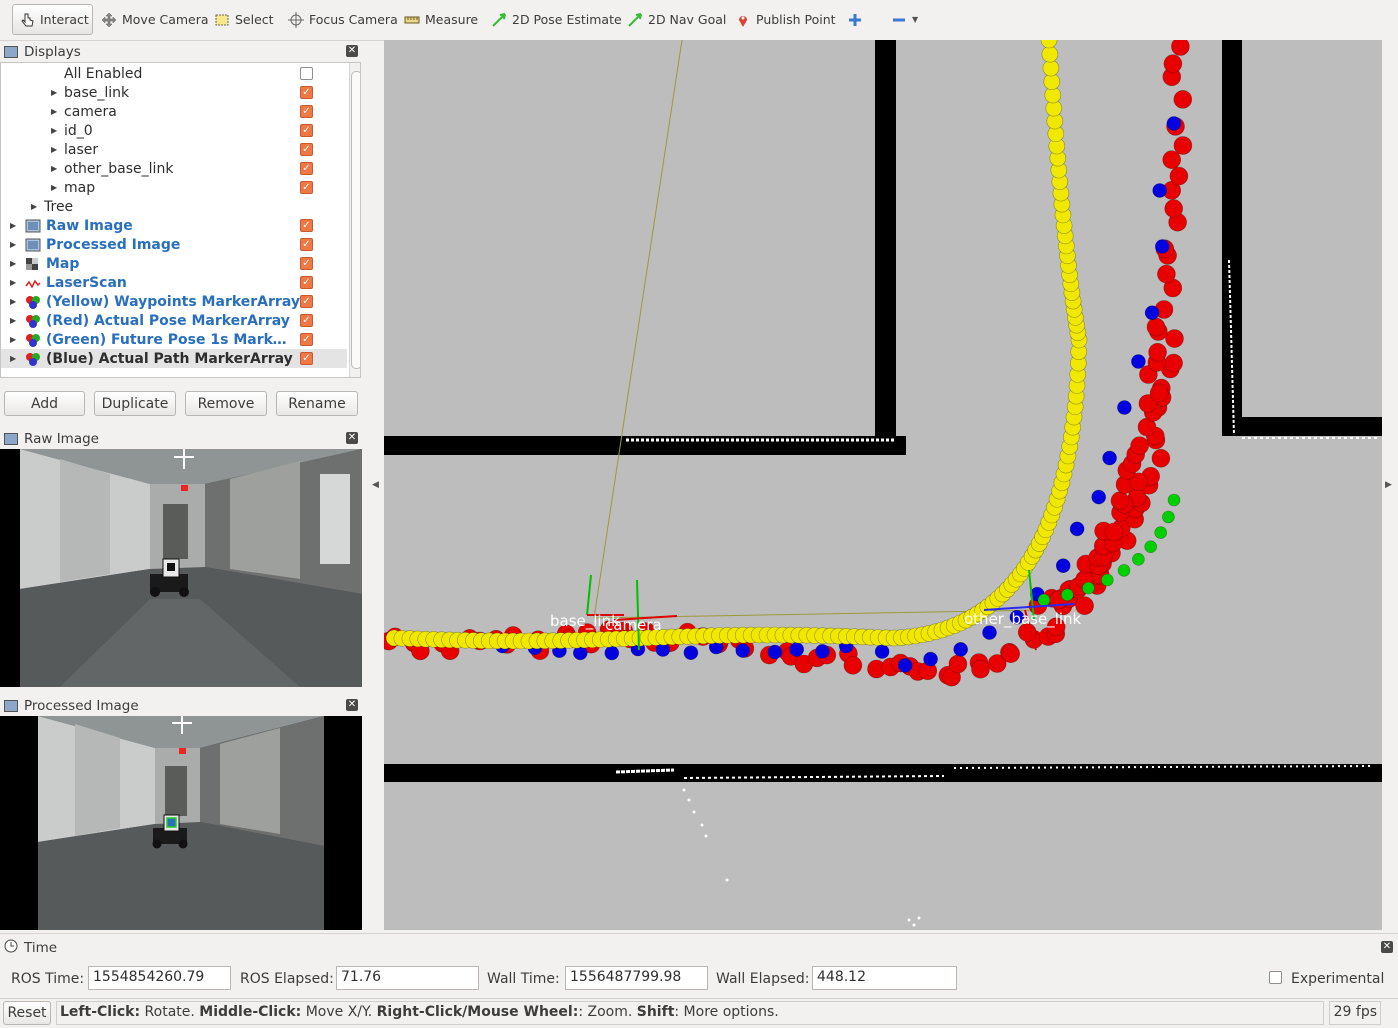 The height and width of the screenshot is (1028, 1398). What do you see at coordinates (226, 403) in the screenshot?
I see `remove-button: Remove` at bounding box center [226, 403].